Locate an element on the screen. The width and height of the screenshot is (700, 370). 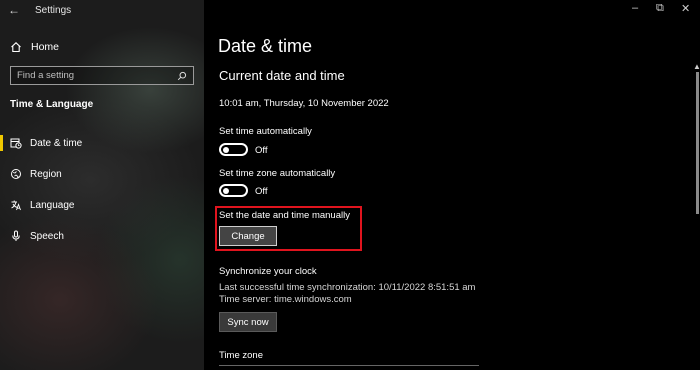
sidebar-item-language: Language is located at coordinates (102, 205).